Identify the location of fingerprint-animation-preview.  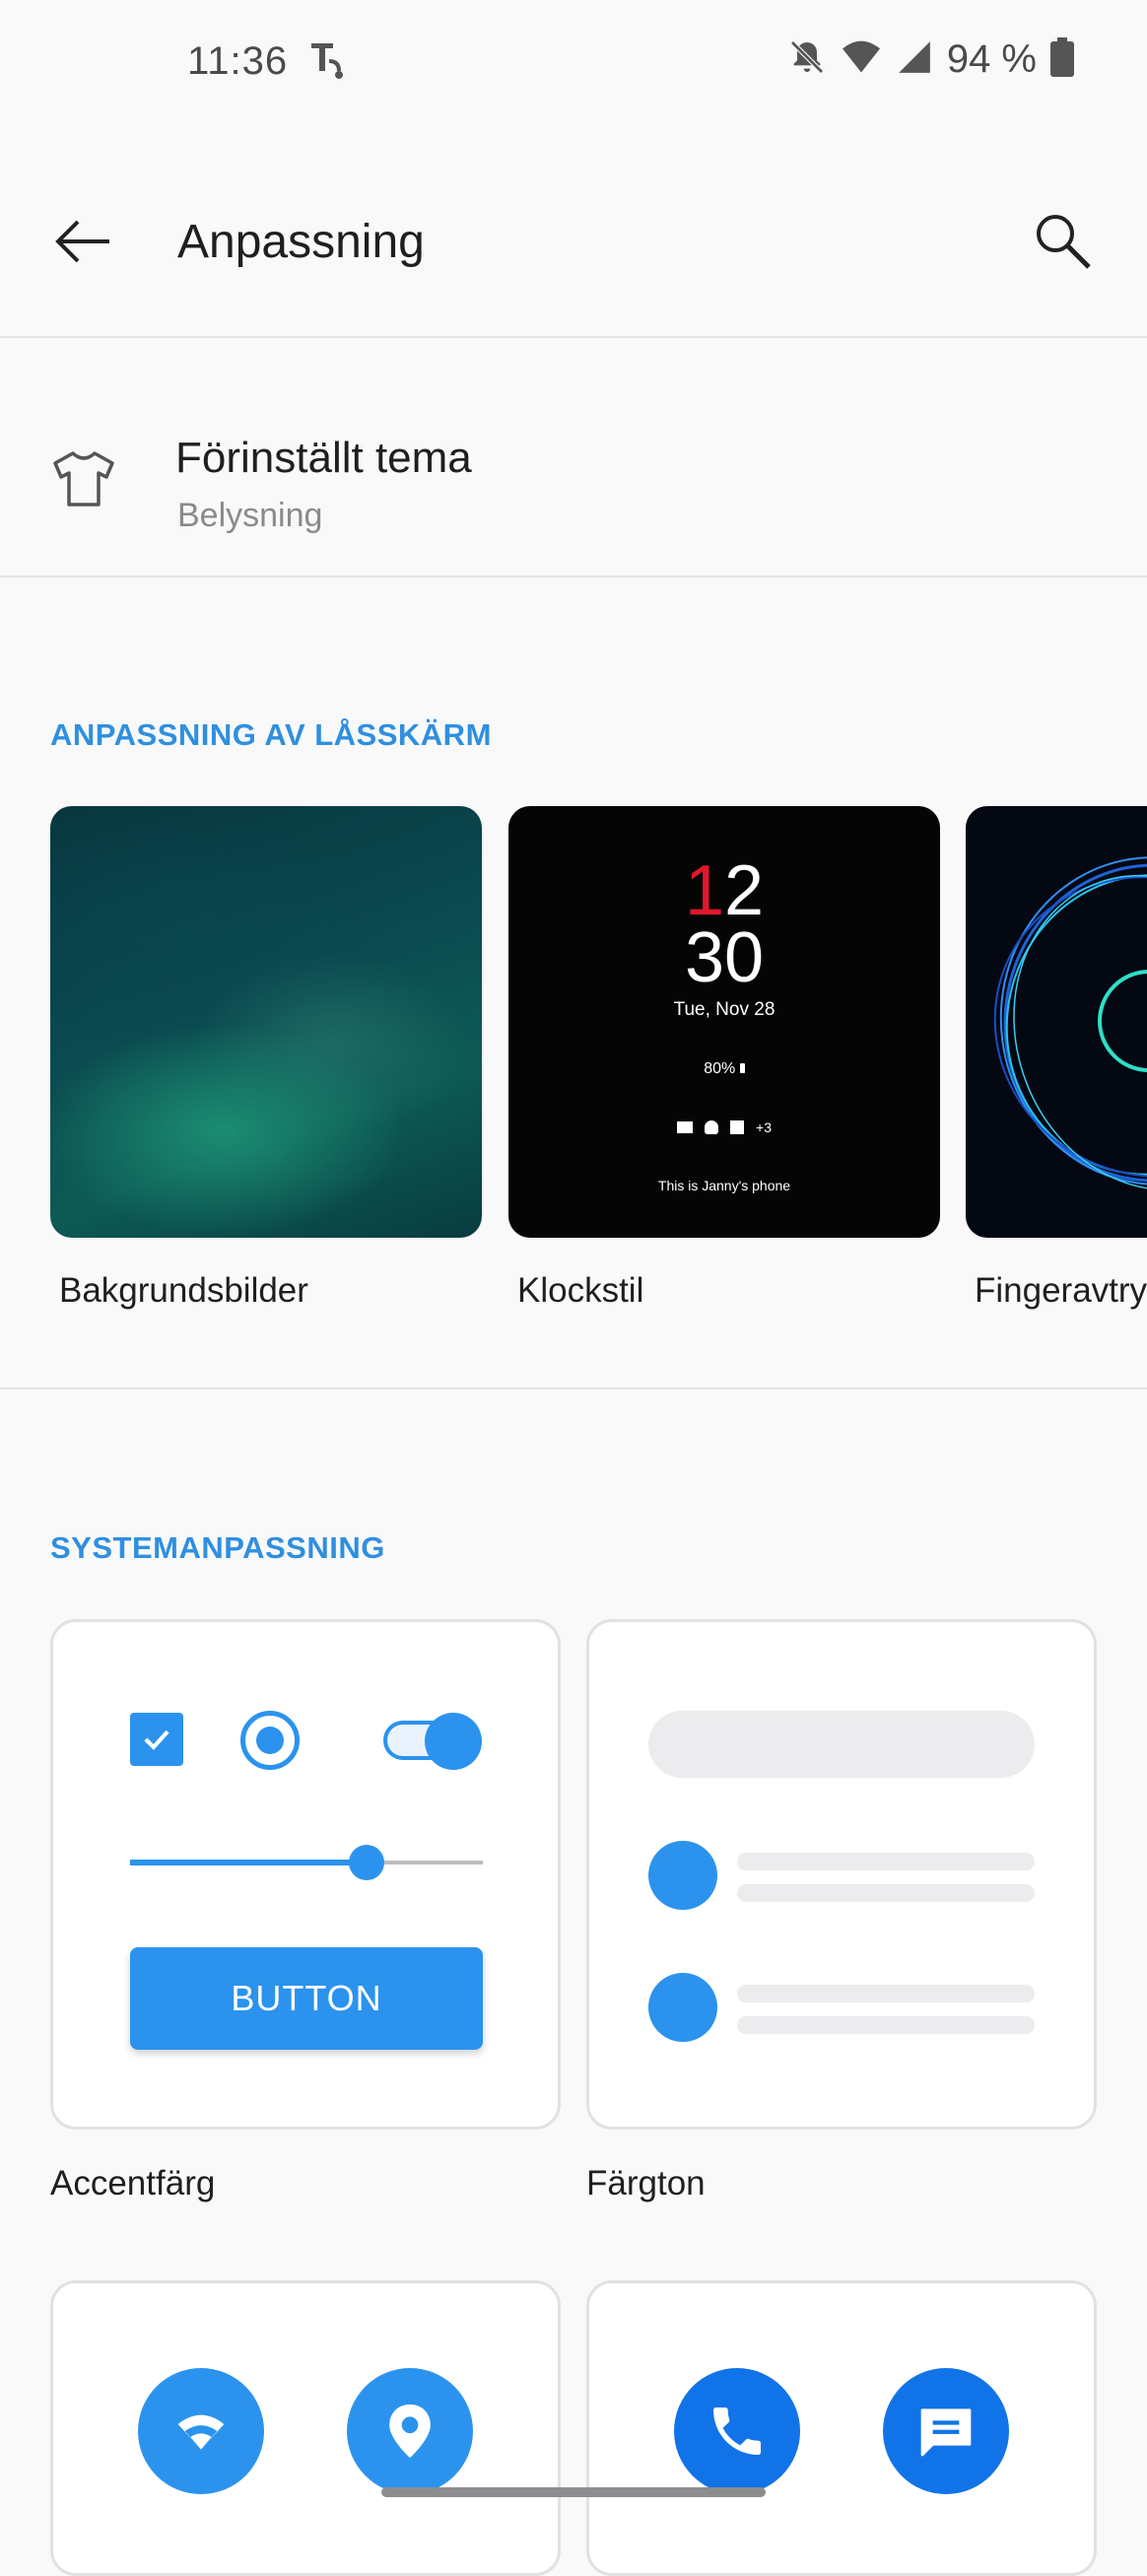
(1070, 1023).